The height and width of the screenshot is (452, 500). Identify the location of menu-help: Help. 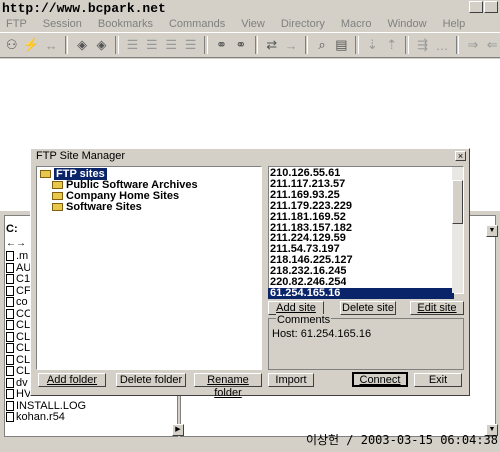
(454, 24).